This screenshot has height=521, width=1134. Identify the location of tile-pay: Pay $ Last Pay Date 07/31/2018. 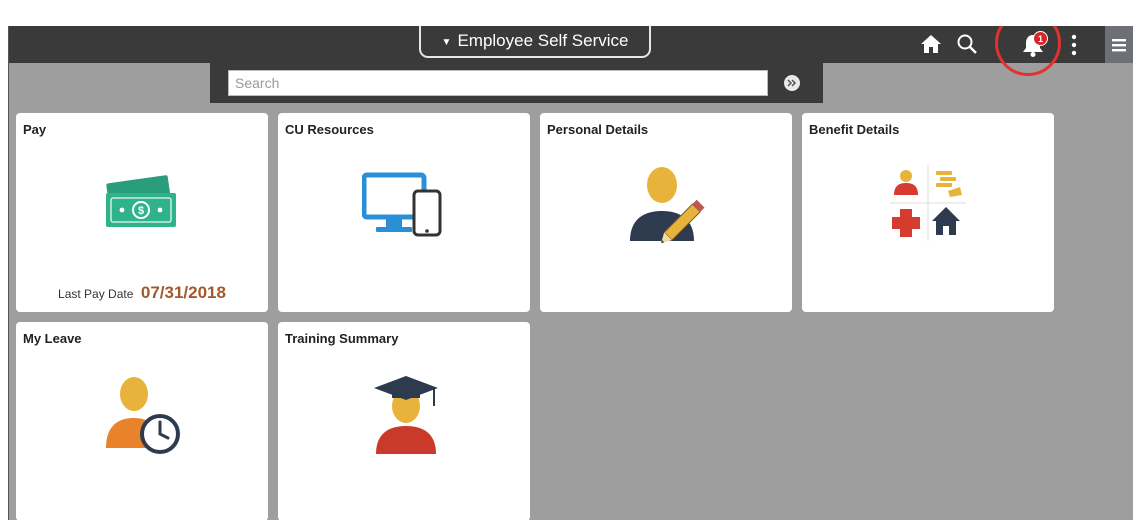
(142, 212).